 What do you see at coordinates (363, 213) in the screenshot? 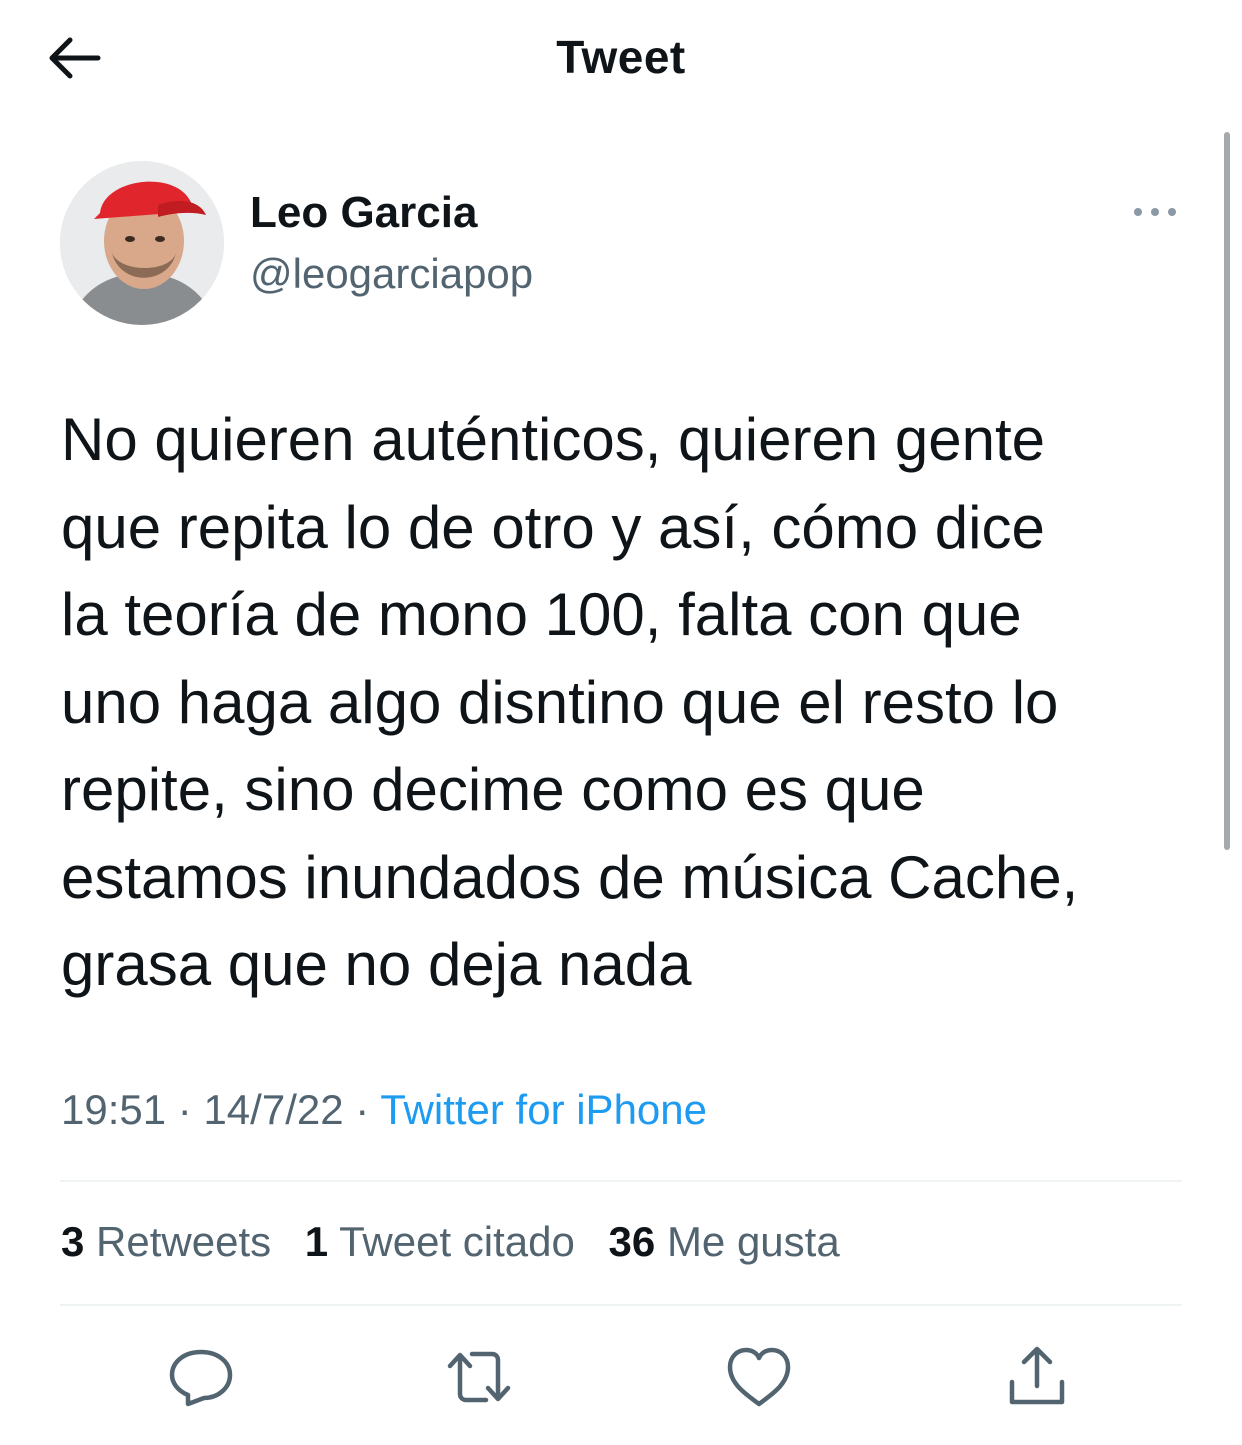
I see `author-name: Leo Garcia` at bounding box center [363, 213].